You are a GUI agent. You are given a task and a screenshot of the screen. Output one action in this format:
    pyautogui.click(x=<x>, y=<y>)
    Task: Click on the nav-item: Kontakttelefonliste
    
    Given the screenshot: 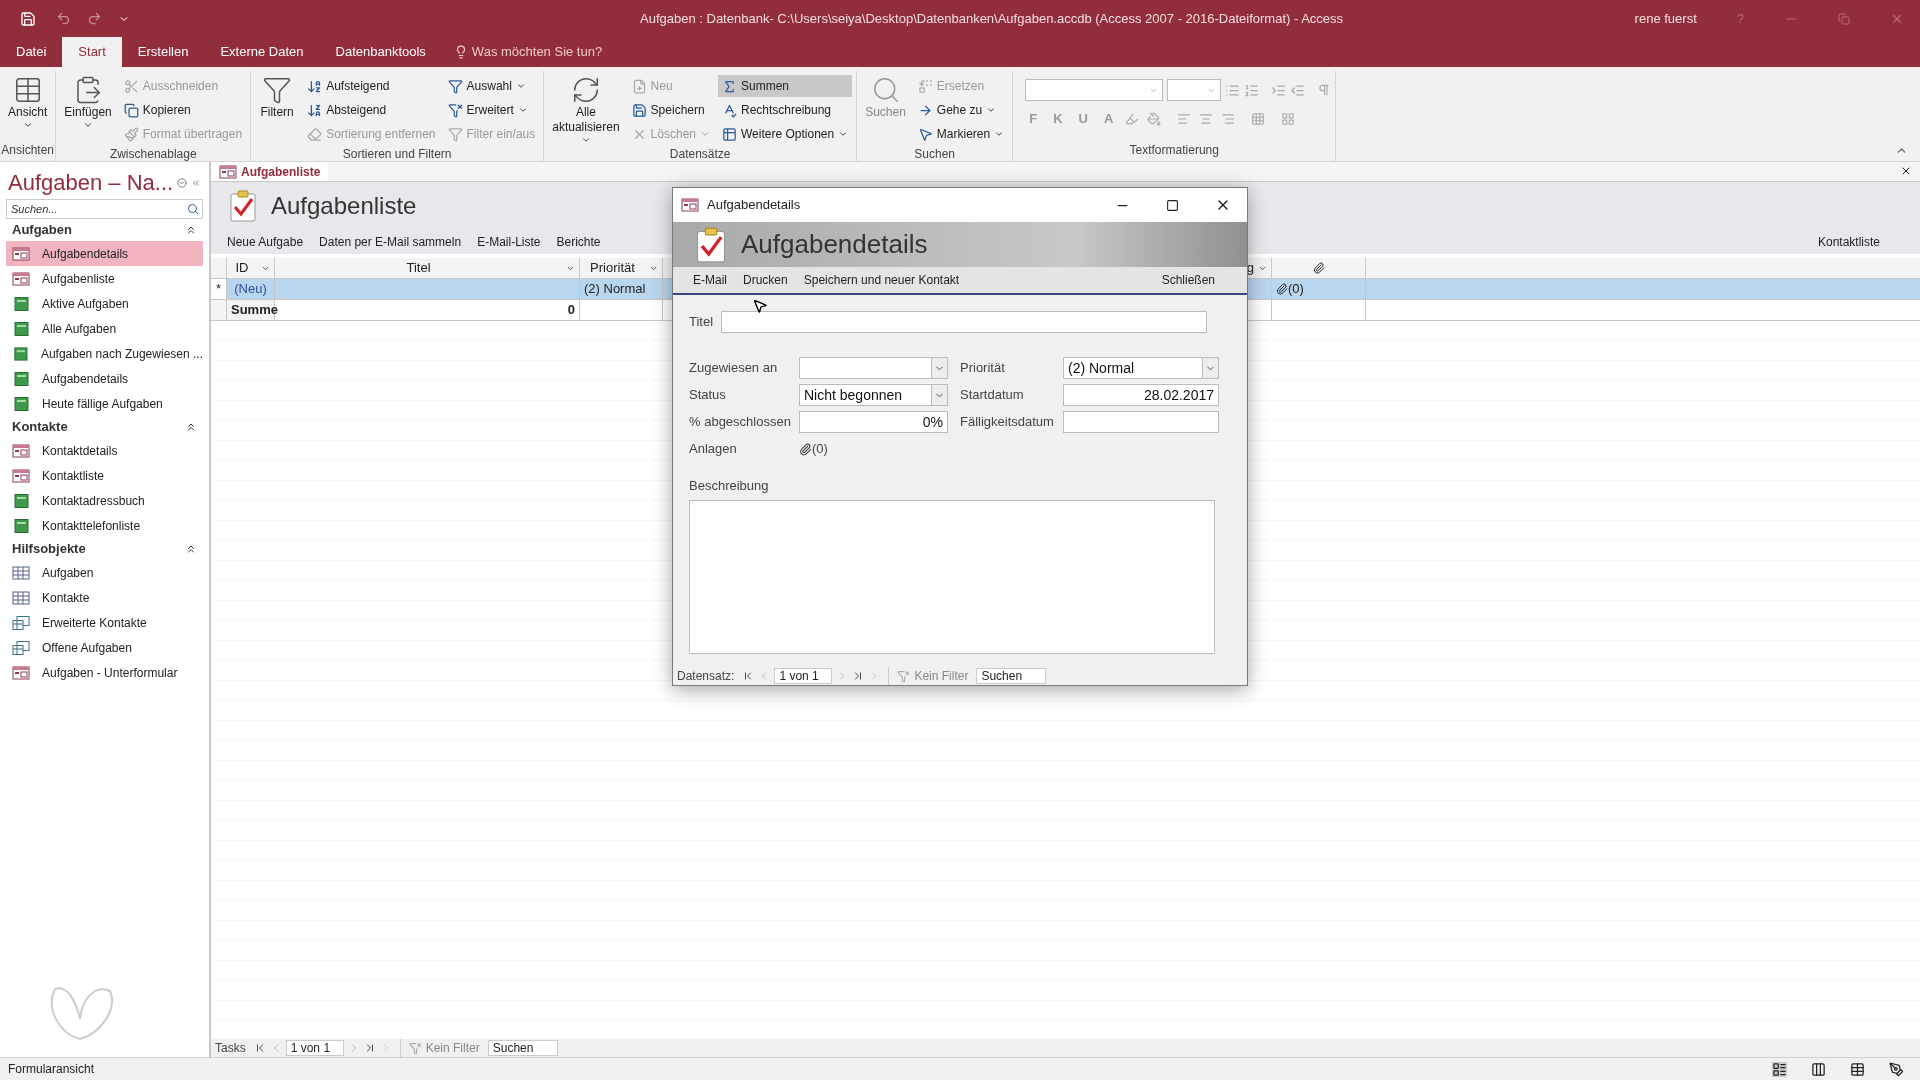 What is the action you would take?
    pyautogui.click(x=104, y=525)
    